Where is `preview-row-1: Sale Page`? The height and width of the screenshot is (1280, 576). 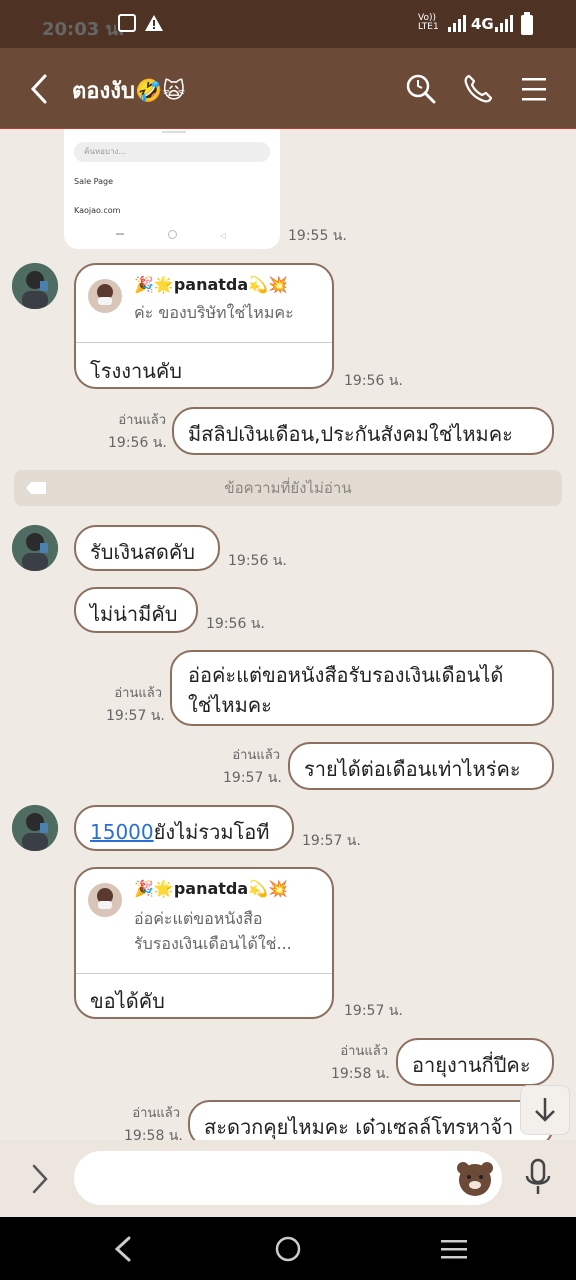 preview-row-1: Sale Page is located at coordinates (94, 181).